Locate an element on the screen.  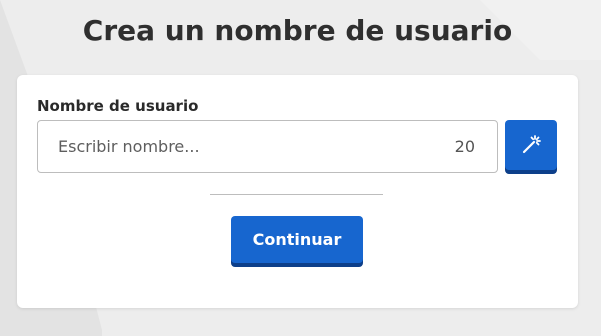
generate-username-button is located at coordinates (531, 145).